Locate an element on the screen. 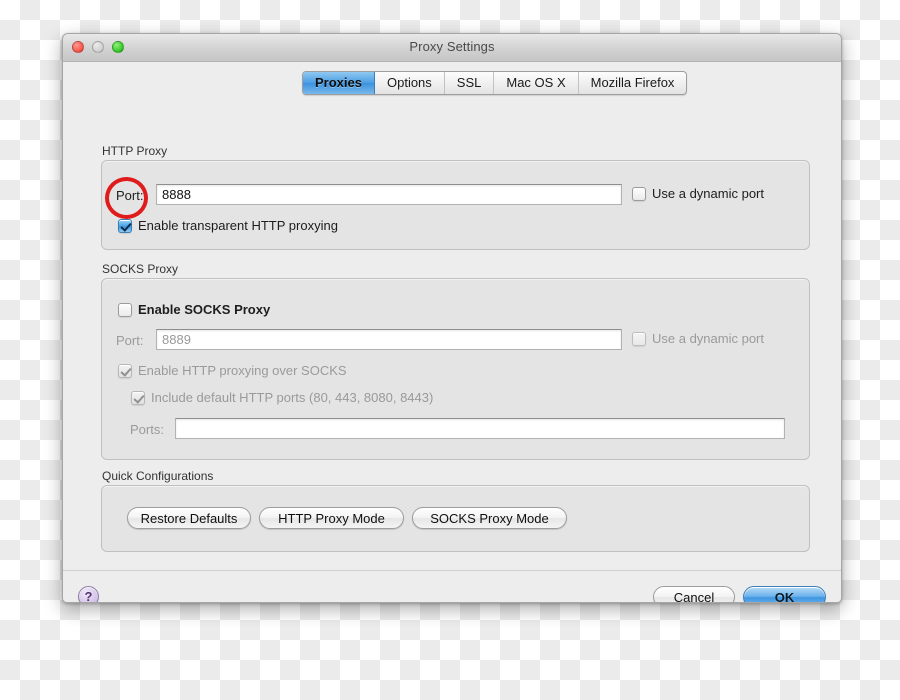  cancel-button: Cancel is located at coordinates (694, 594).